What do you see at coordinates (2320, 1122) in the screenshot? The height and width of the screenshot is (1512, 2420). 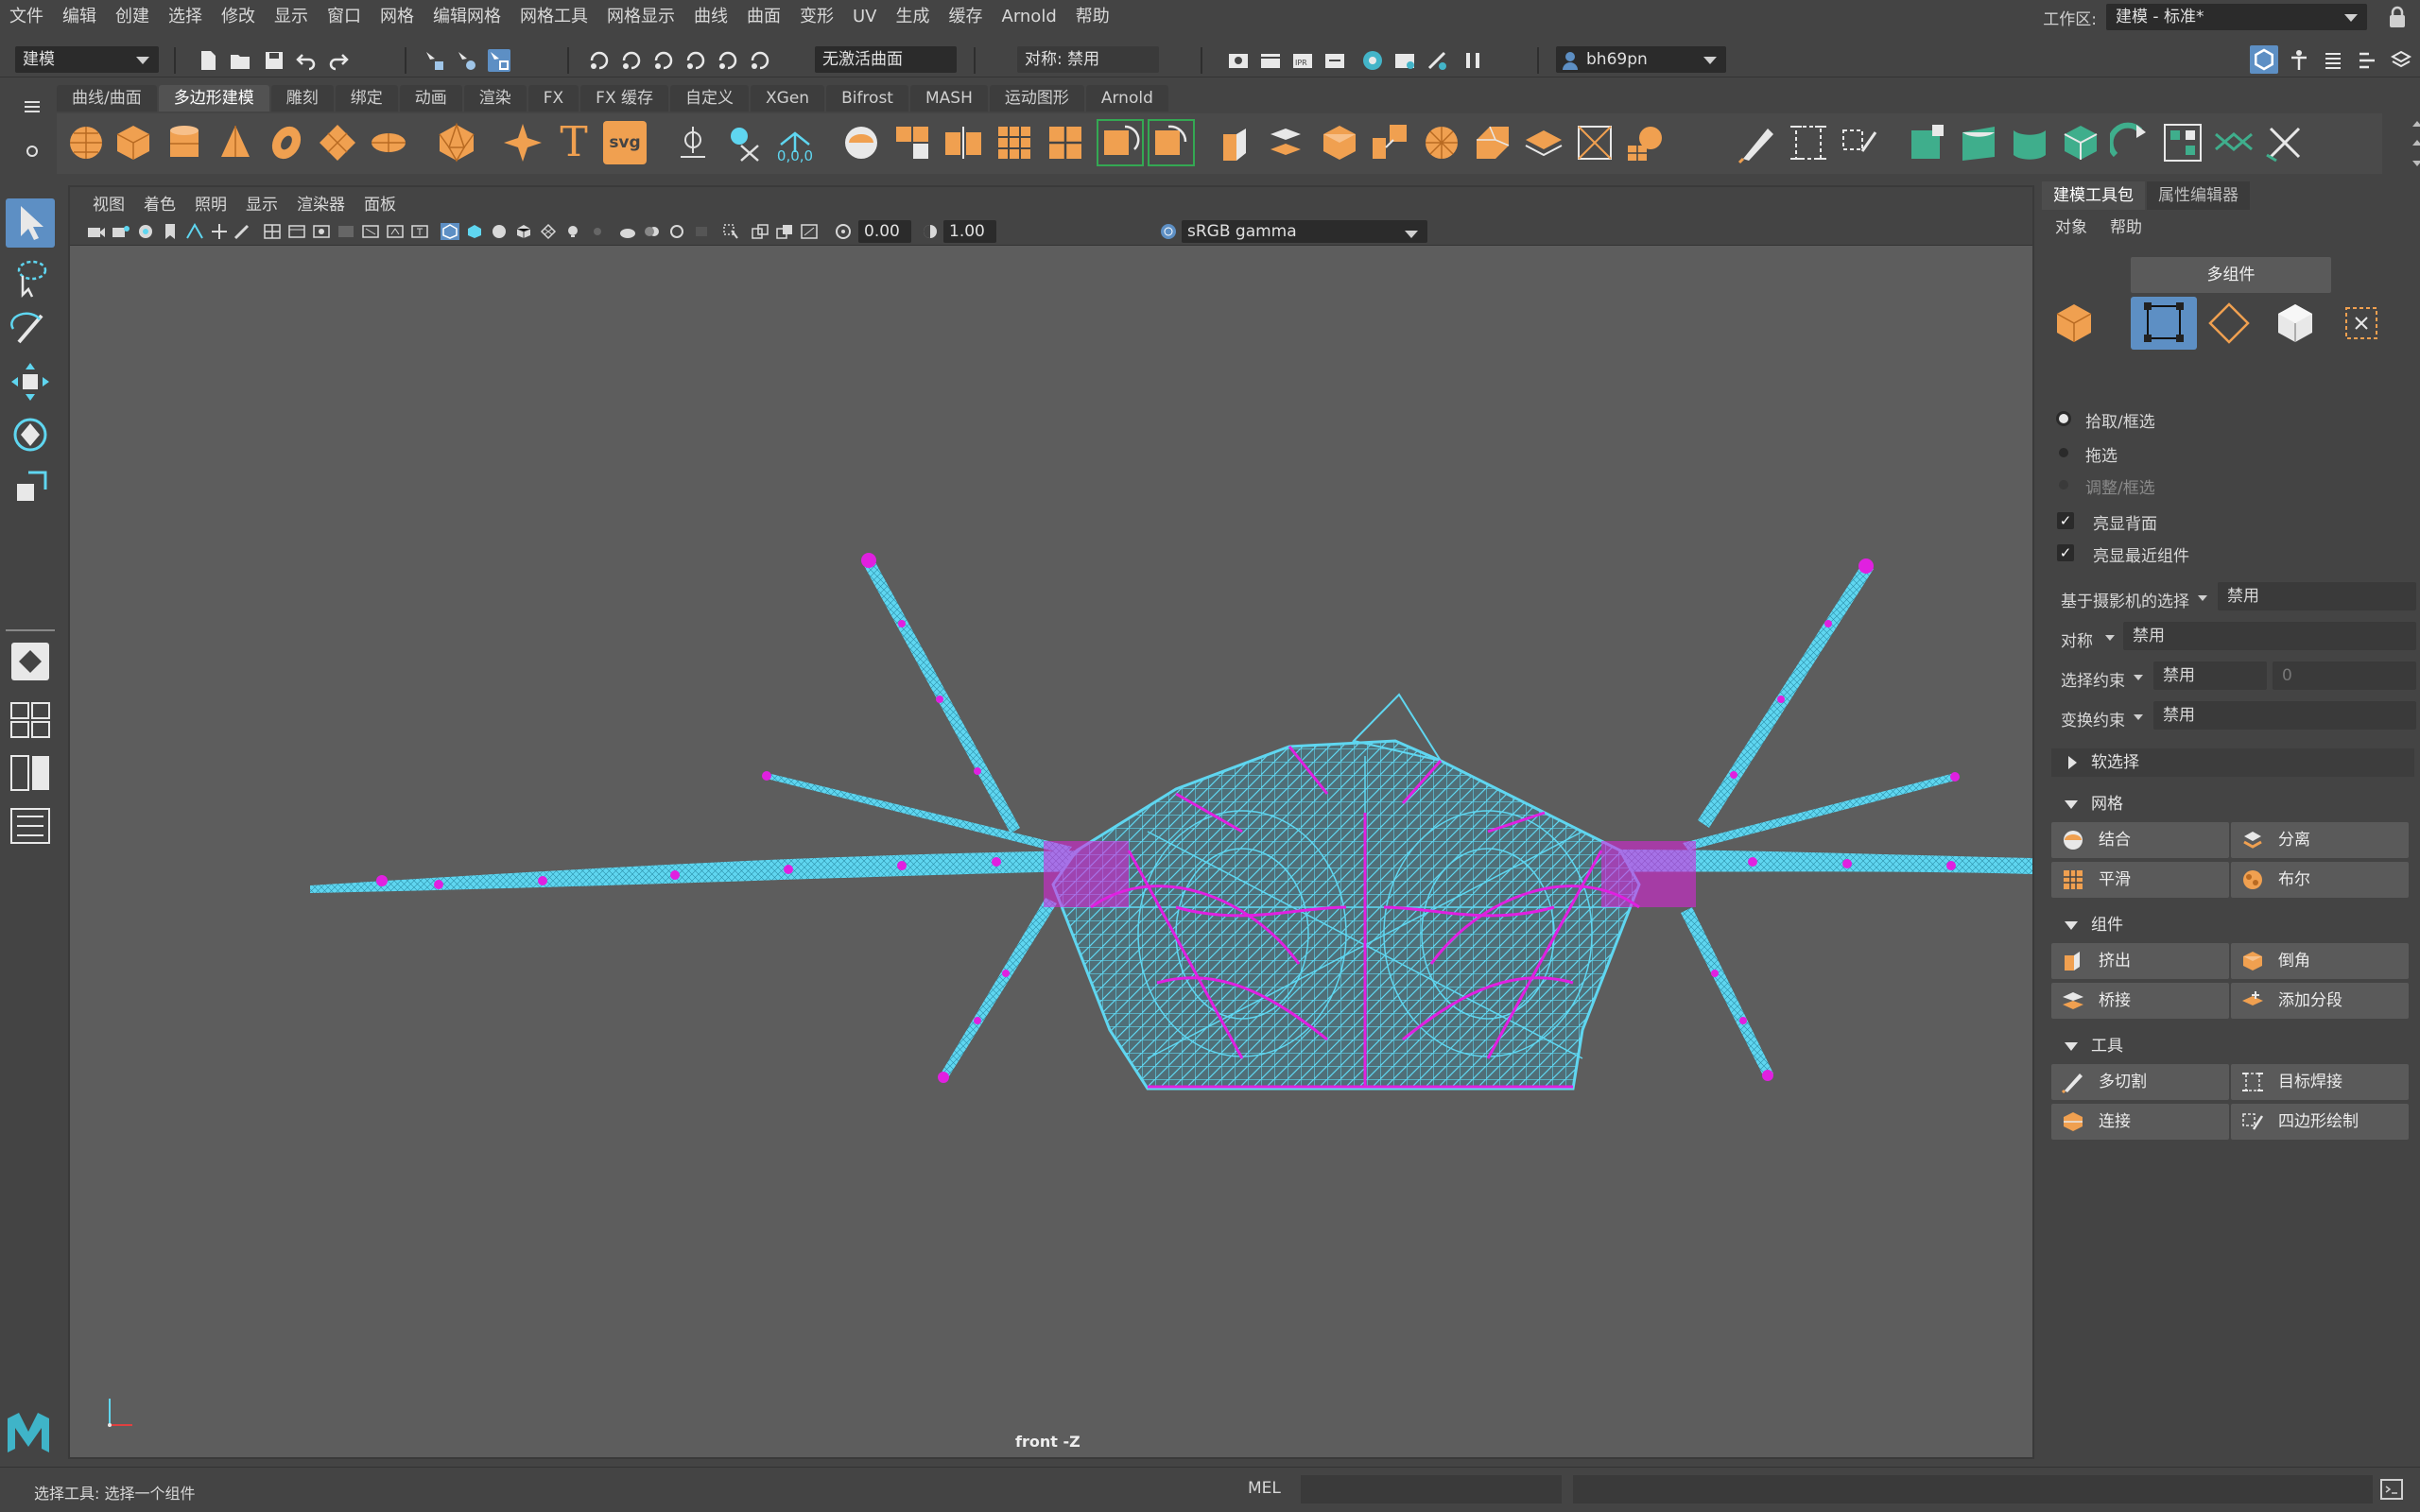 I see `quad-draw-button: 四边形绘制` at bounding box center [2320, 1122].